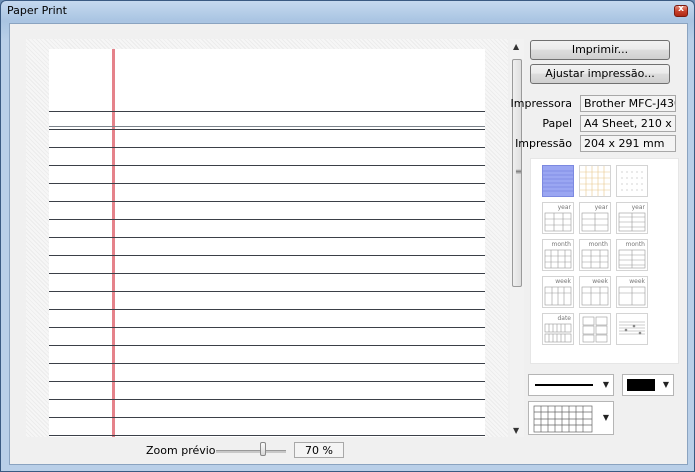  What do you see at coordinates (347, 11) in the screenshot?
I see `title-bar: Paper Print x` at bounding box center [347, 11].